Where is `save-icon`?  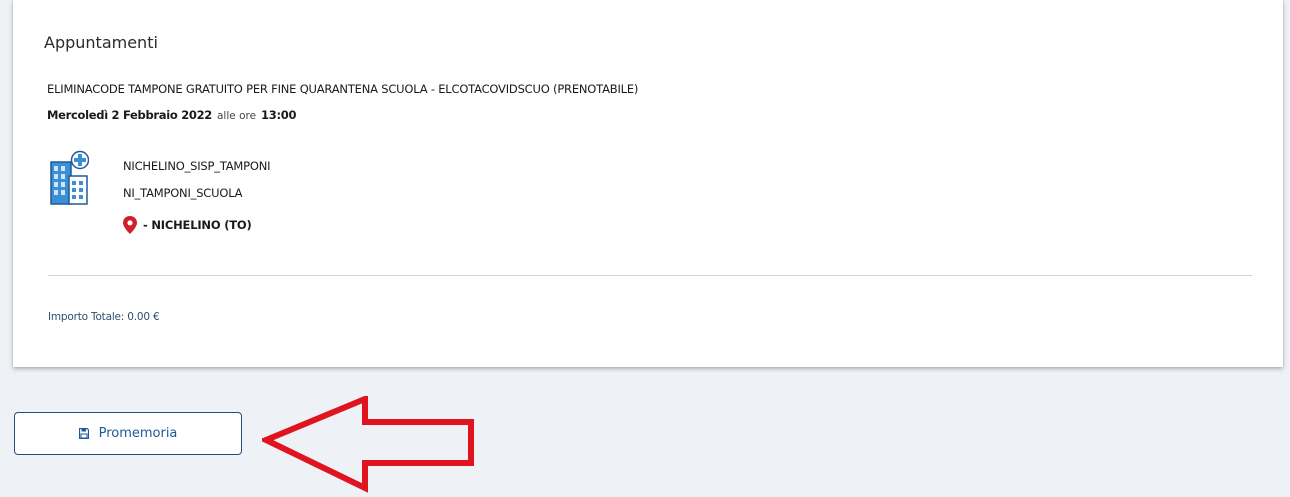 save-icon is located at coordinates (83, 433).